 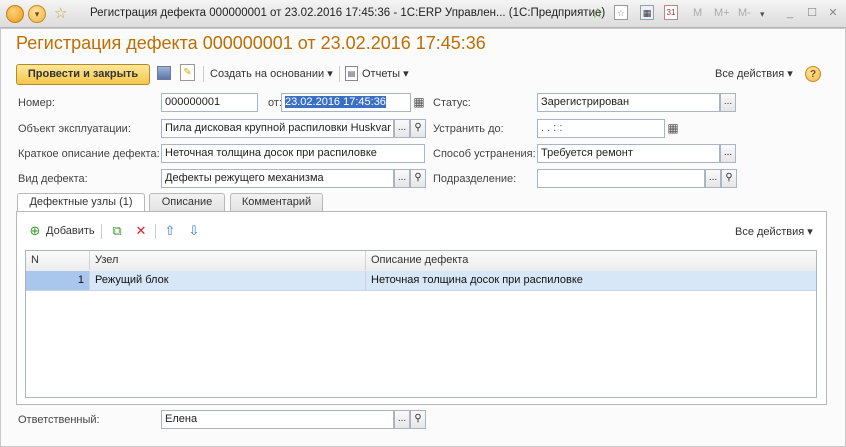 I want to click on date-input: 23.02.2016 17:45:36, so click(x=346, y=102).